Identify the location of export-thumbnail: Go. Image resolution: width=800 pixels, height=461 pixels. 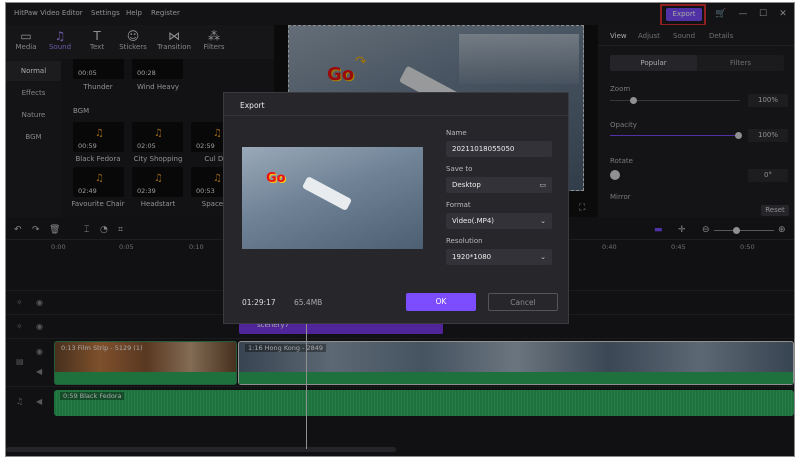
(332, 198).